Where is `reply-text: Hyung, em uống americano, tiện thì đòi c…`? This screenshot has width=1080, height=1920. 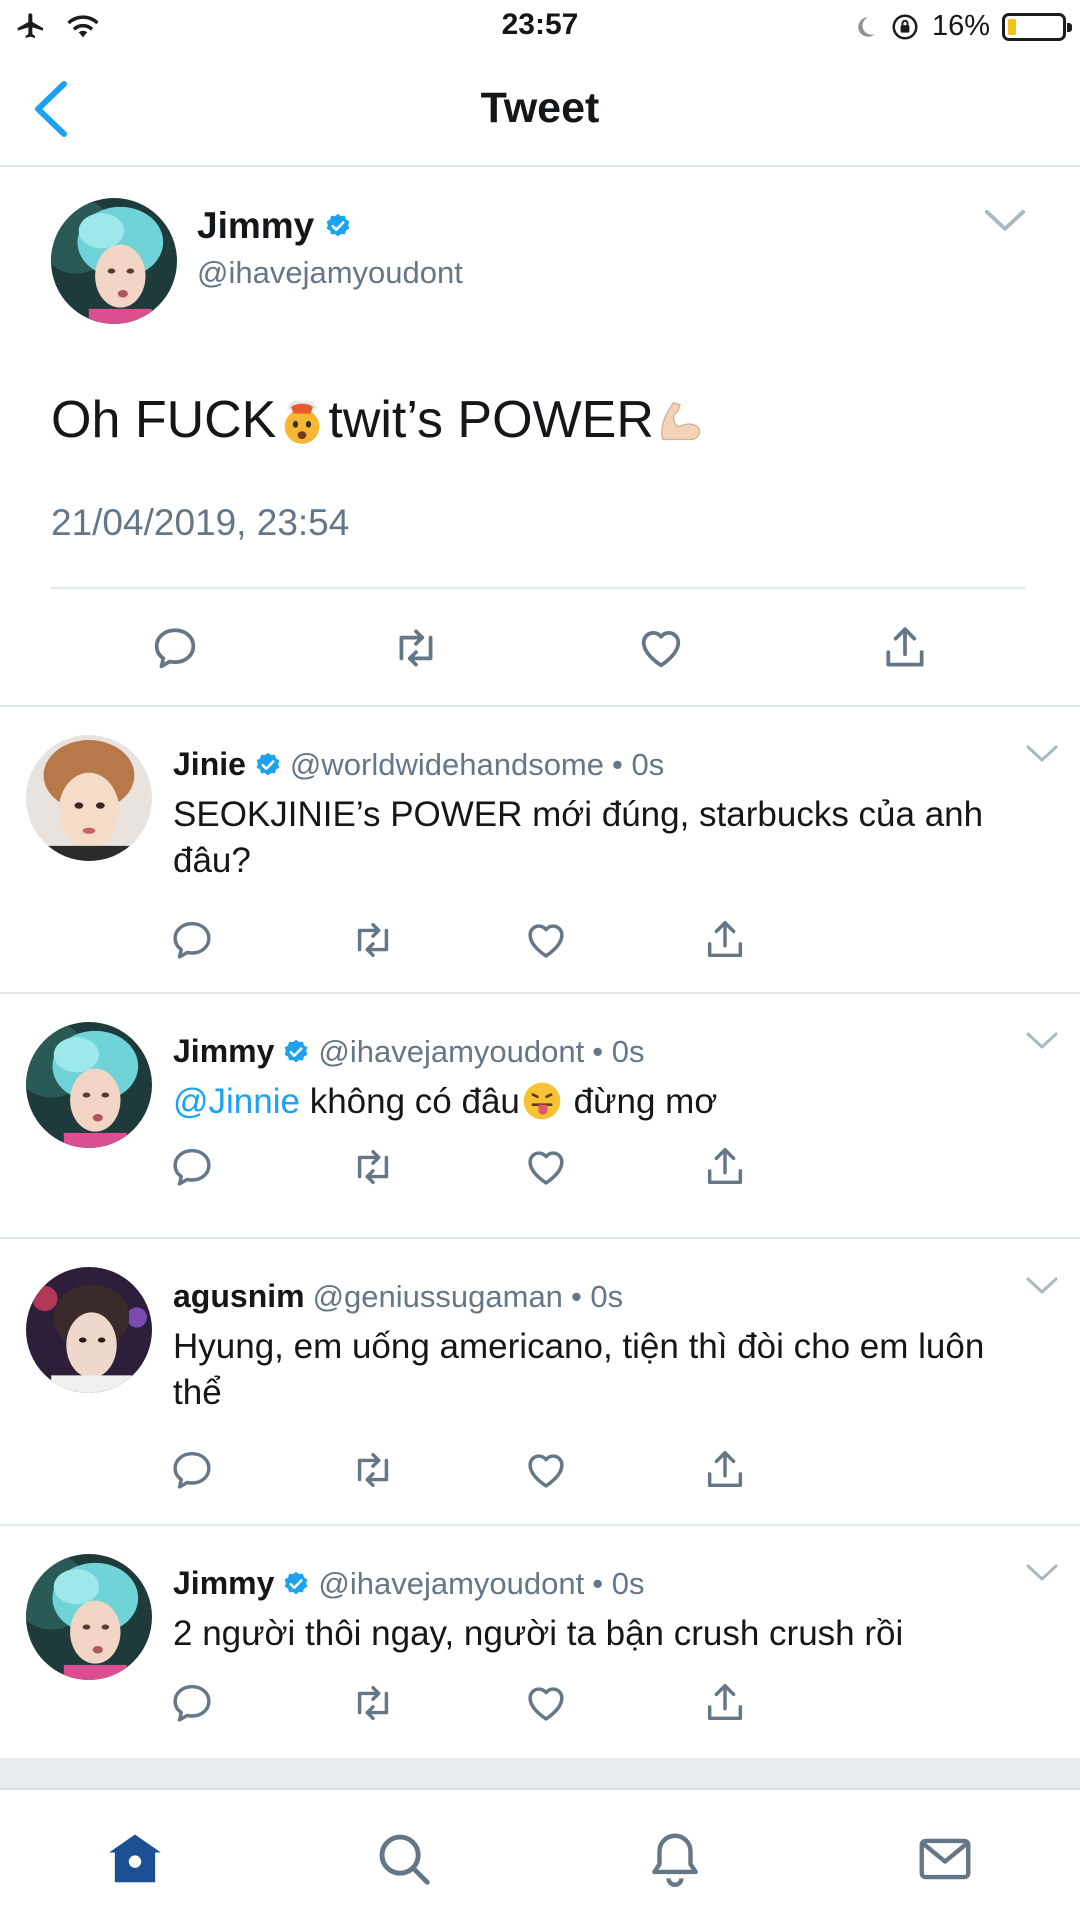 reply-text: Hyung, em uống americano, tiện thì đòi c… is located at coordinates (579, 1369).